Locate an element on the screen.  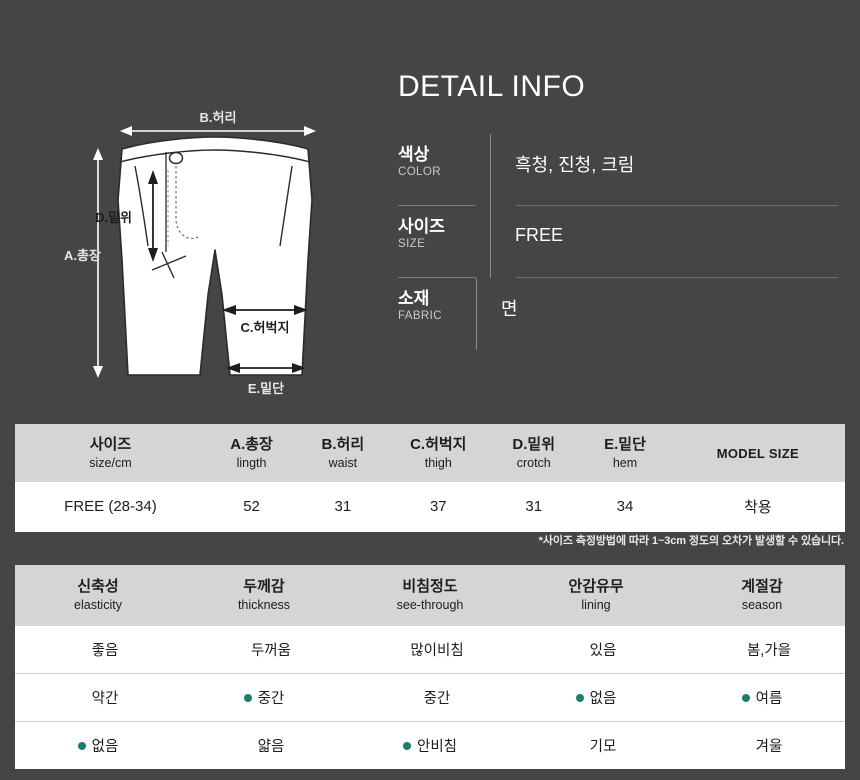
attr-col-season: 계절감 season is located at coordinates (762, 596).